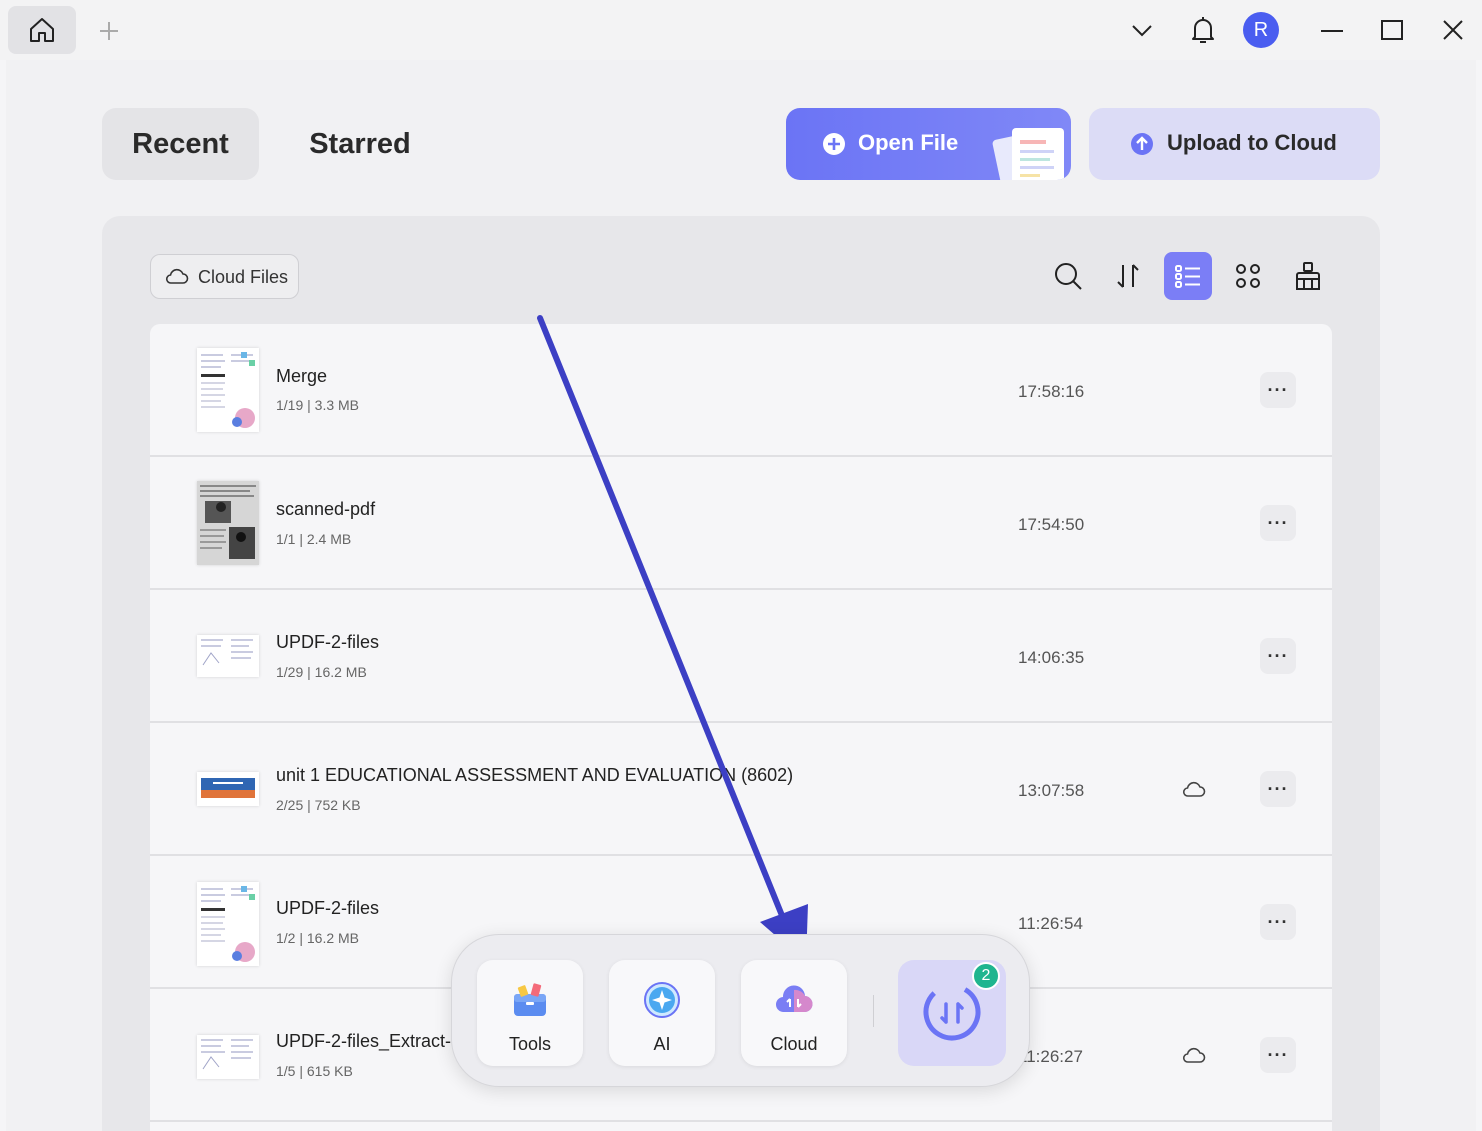 The width and height of the screenshot is (1482, 1131). What do you see at coordinates (318, 938) in the screenshot?
I see `file-meta: 1/2 | 16.2 MB` at bounding box center [318, 938].